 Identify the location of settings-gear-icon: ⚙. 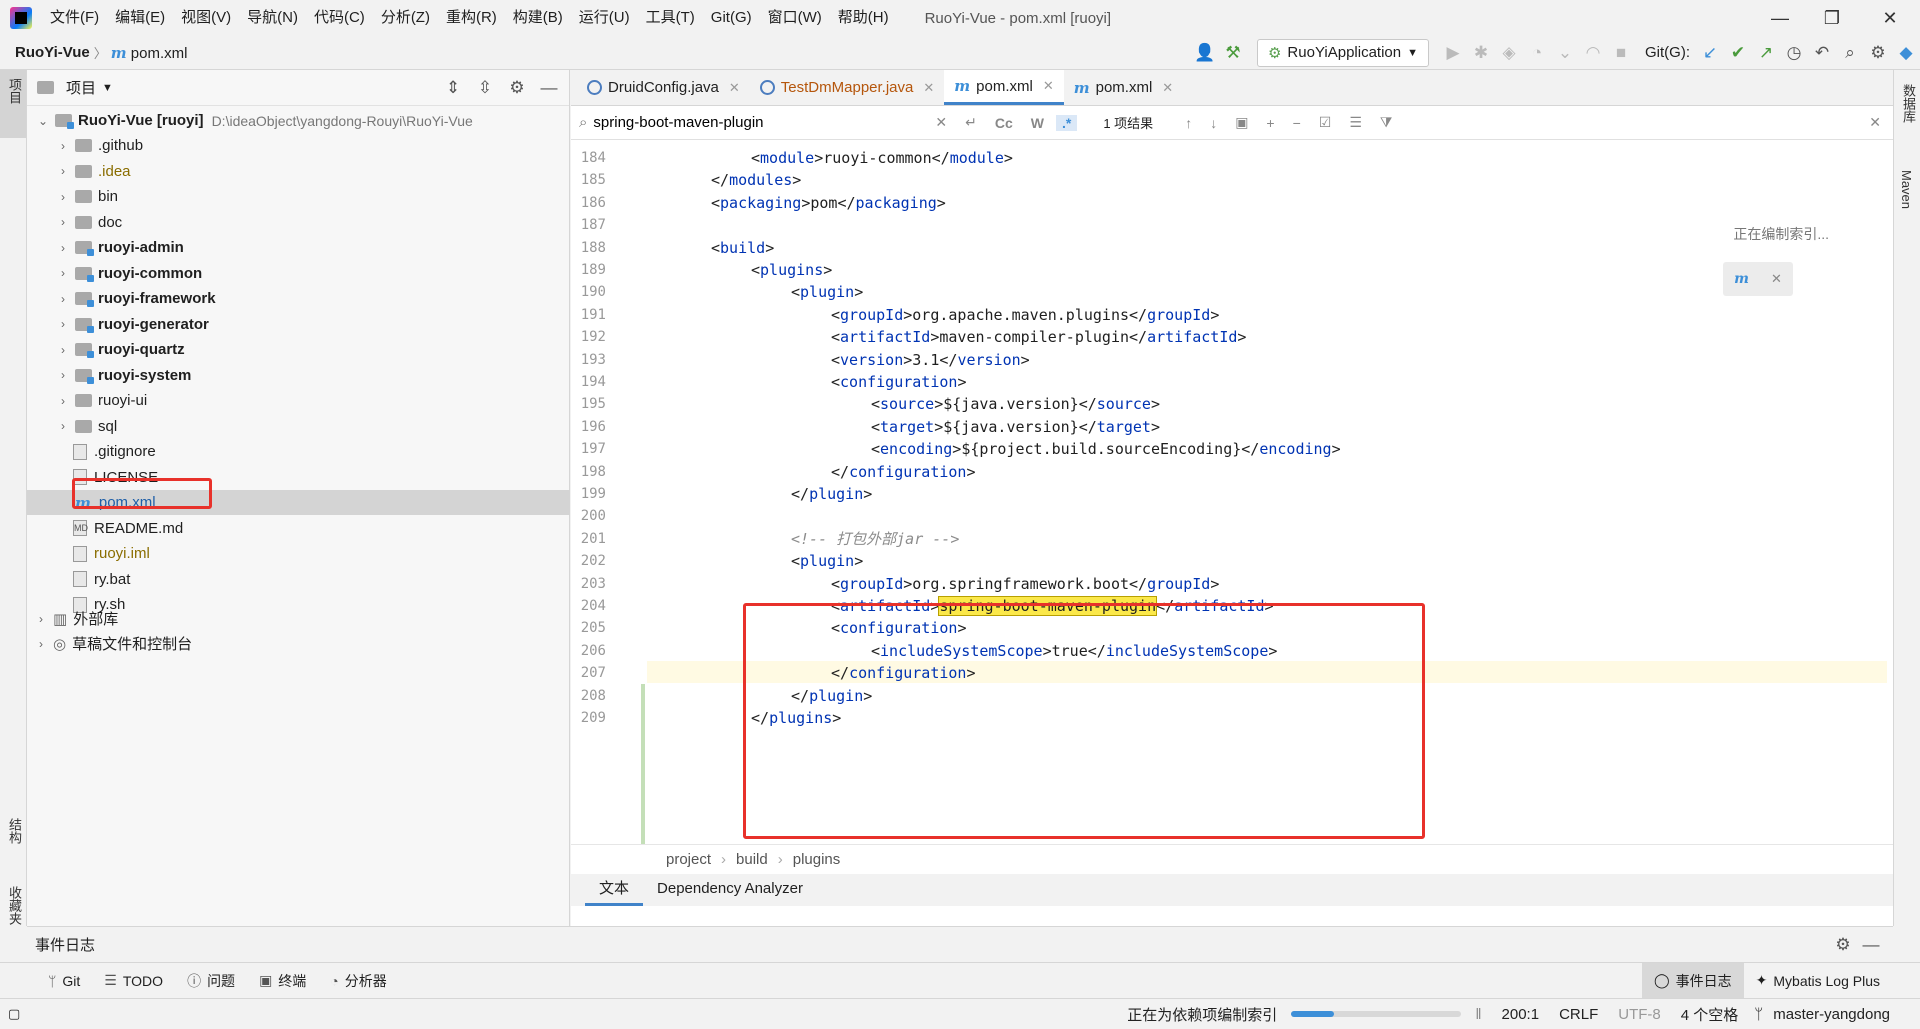
(1878, 53).